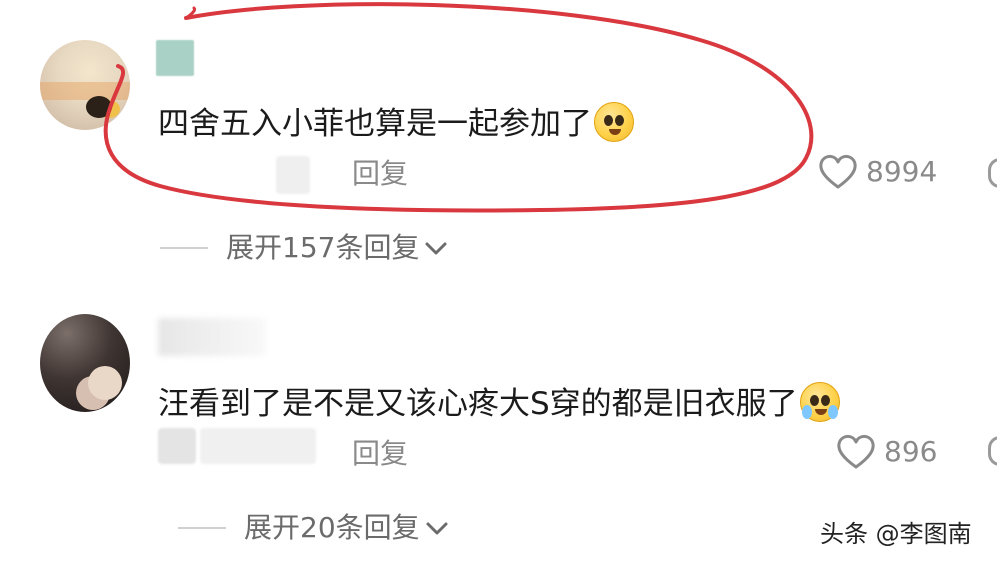 The height and width of the screenshot is (567, 997). Describe the element at coordinates (323, 247) in the screenshot. I see `expand-replies-label: 展开157条回复` at that location.